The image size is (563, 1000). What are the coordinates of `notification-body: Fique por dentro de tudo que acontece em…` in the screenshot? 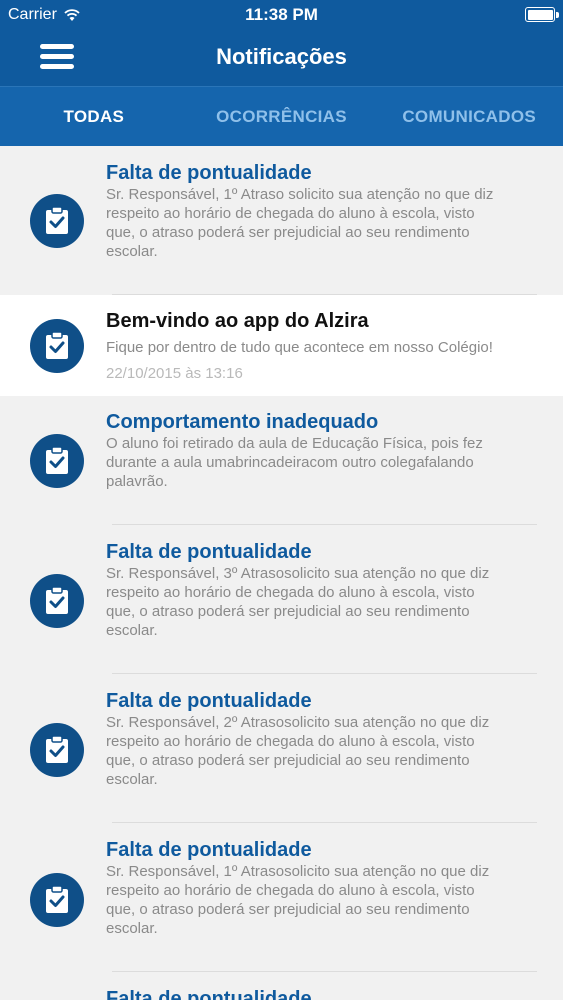 It's located at (299, 347).